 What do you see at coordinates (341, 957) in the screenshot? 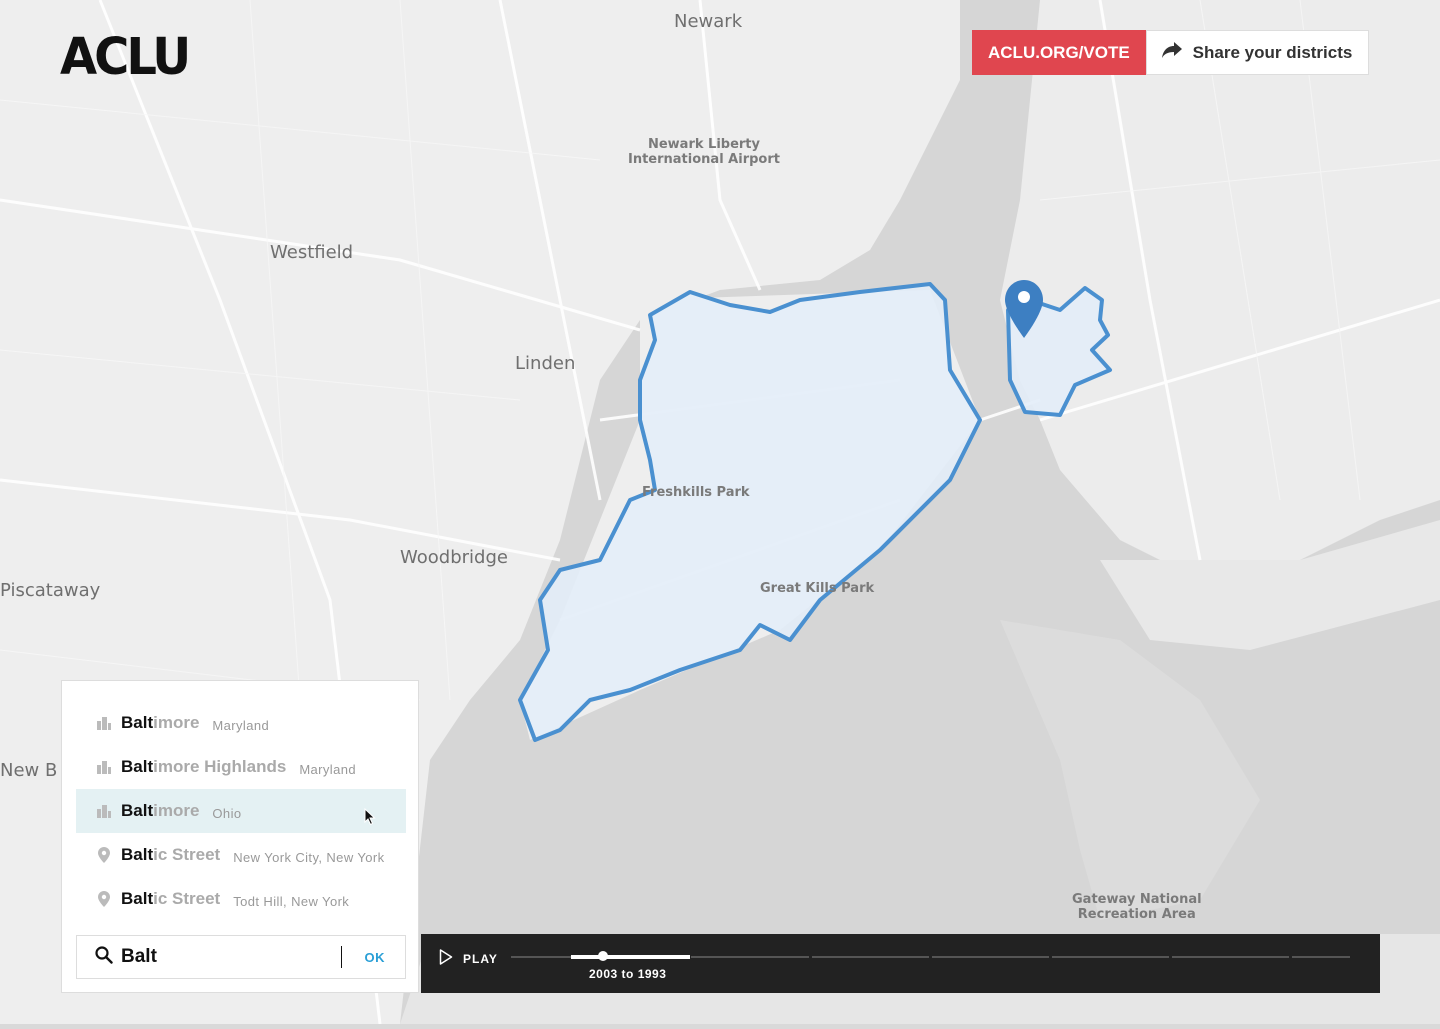
I see `text-caret` at bounding box center [341, 957].